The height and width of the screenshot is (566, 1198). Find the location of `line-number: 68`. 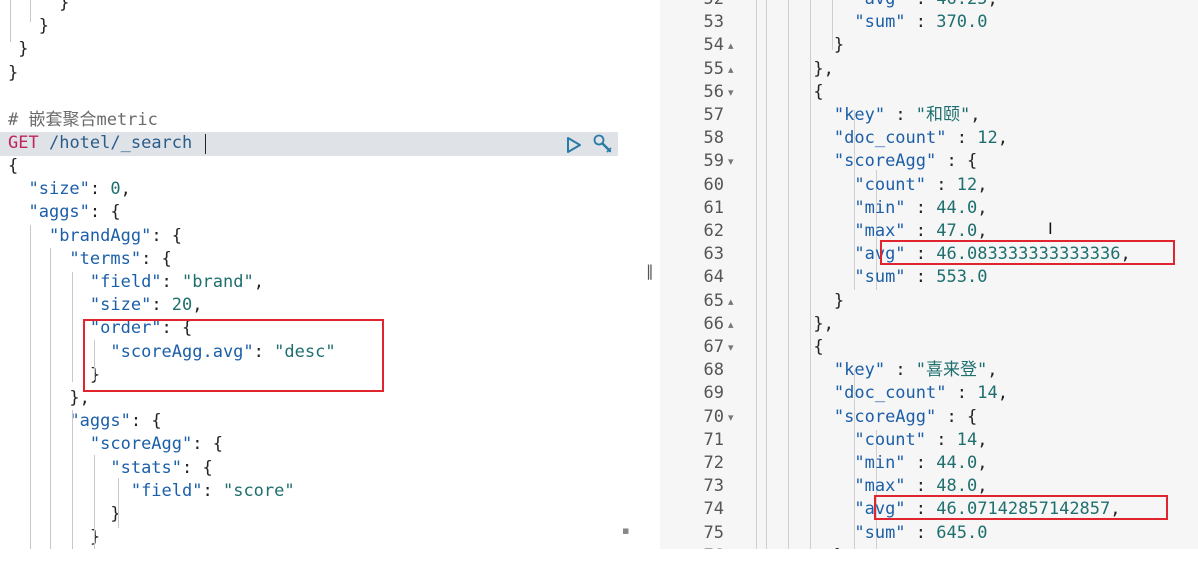

line-number: 68 is located at coordinates (713, 370).